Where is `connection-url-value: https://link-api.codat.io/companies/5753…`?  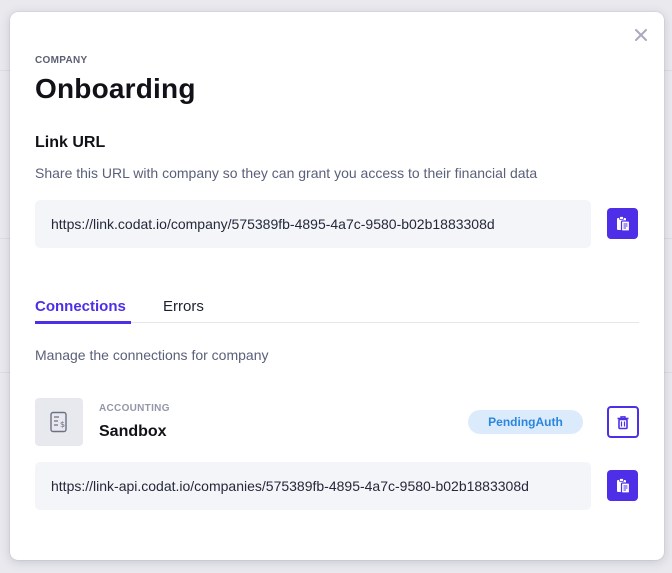
connection-url-value: https://link-api.codat.io/companies/5753… is located at coordinates (290, 486).